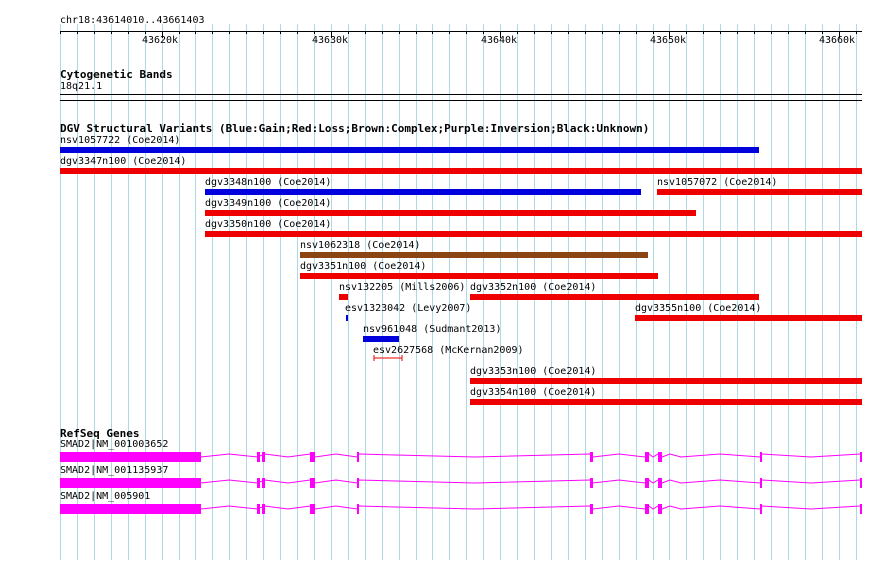 Image resolution: width=890 pixels, height=563 pixels. Describe the element at coordinates (461, 31) in the screenshot. I see `ruler-axis` at that location.